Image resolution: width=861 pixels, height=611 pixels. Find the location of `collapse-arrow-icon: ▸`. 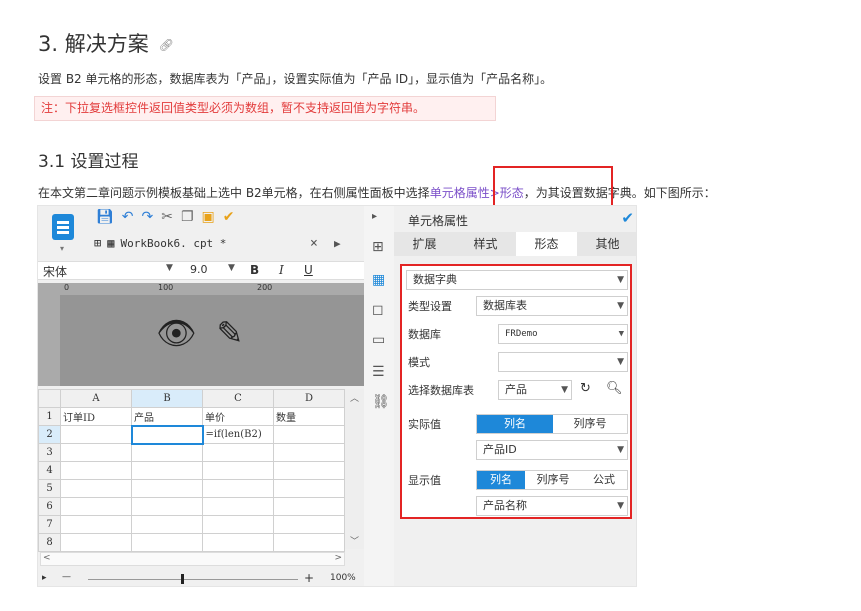

collapse-arrow-icon: ▸ is located at coordinates (374, 216).